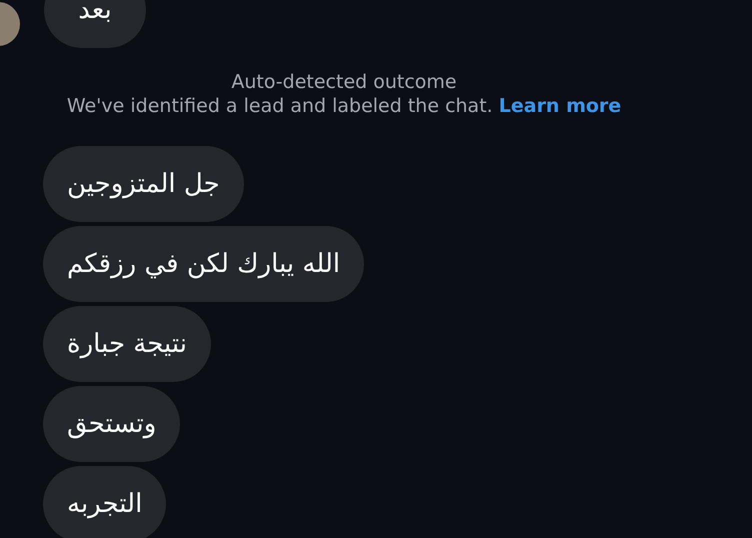 The image size is (752, 538). What do you see at coordinates (203, 264) in the screenshot?
I see `message-bubble: الله يبارك لكن في رزقكم` at bounding box center [203, 264].